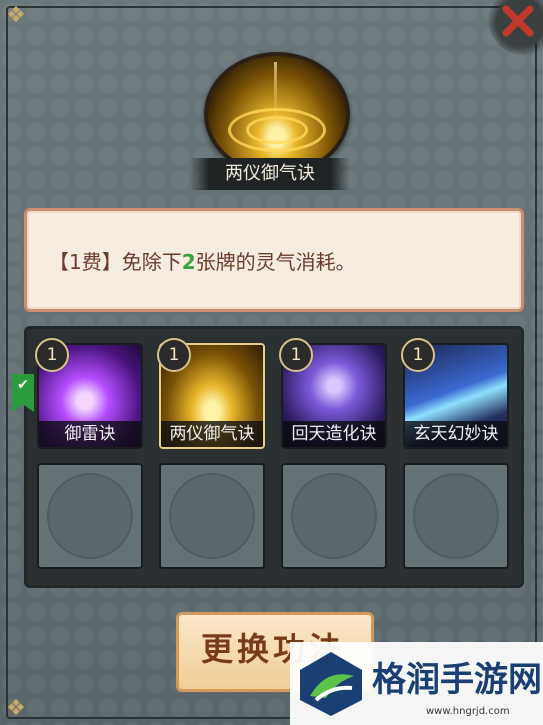 The width and height of the screenshot is (543, 725). I want to click on card-name: 御雷诀, so click(90, 434).